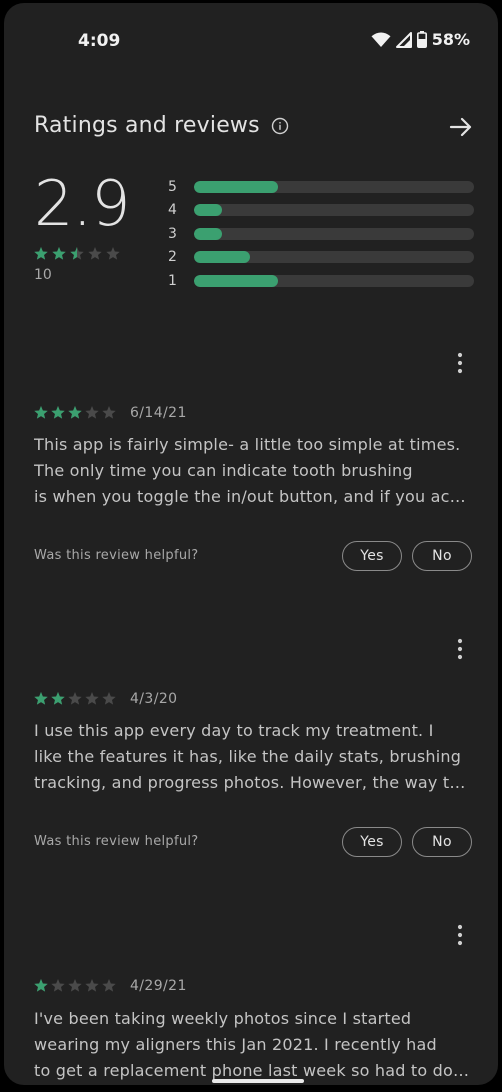 The image size is (502, 1092). Describe the element at coordinates (450, 39) in the screenshot. I see `battery-percent: 58%` at that location.